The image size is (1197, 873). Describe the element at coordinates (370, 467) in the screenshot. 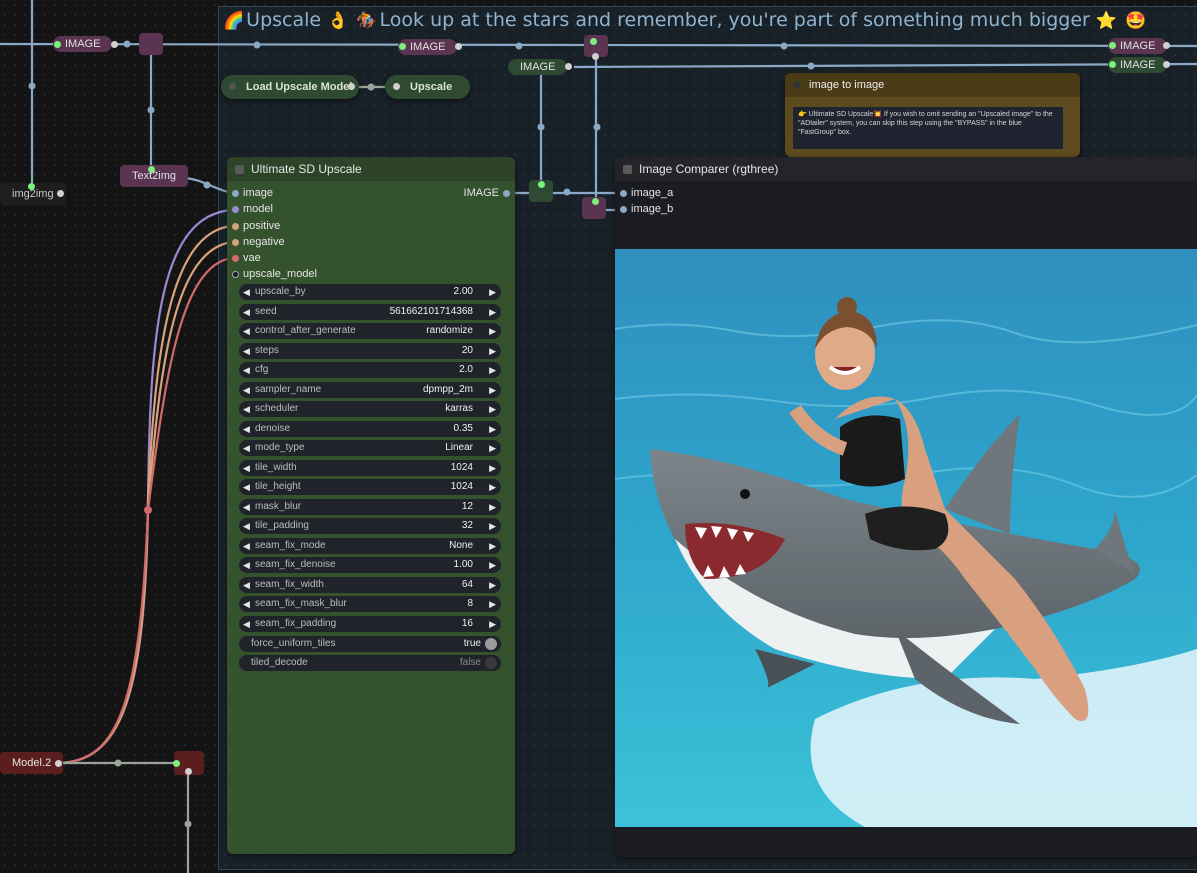

I see `widget-tile-width: ◀ tile_width 1024 ▶` at that location.